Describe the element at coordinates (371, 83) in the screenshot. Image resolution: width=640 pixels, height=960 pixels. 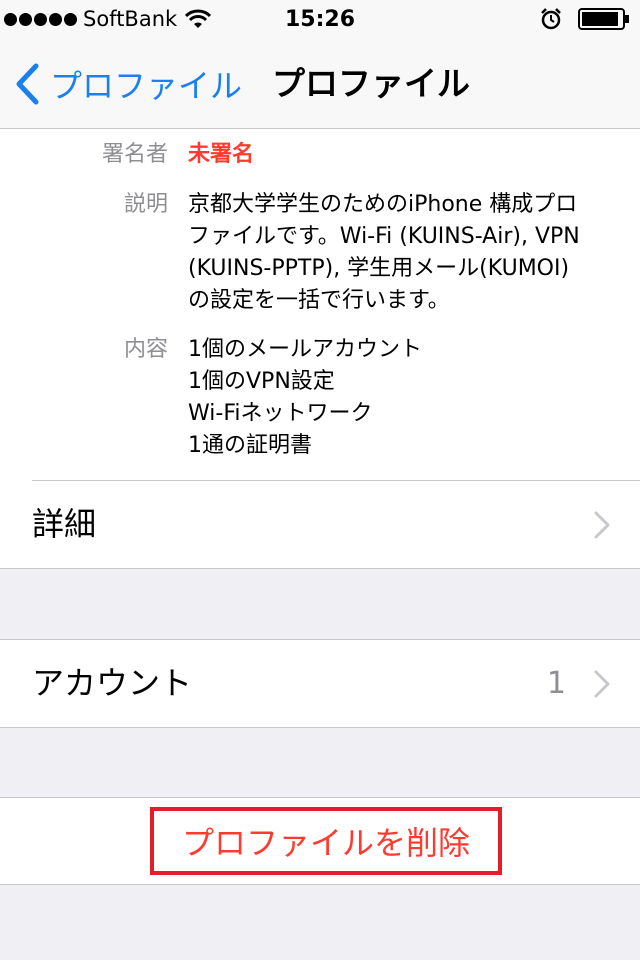
I see `page-title: プロファイル` at that location.